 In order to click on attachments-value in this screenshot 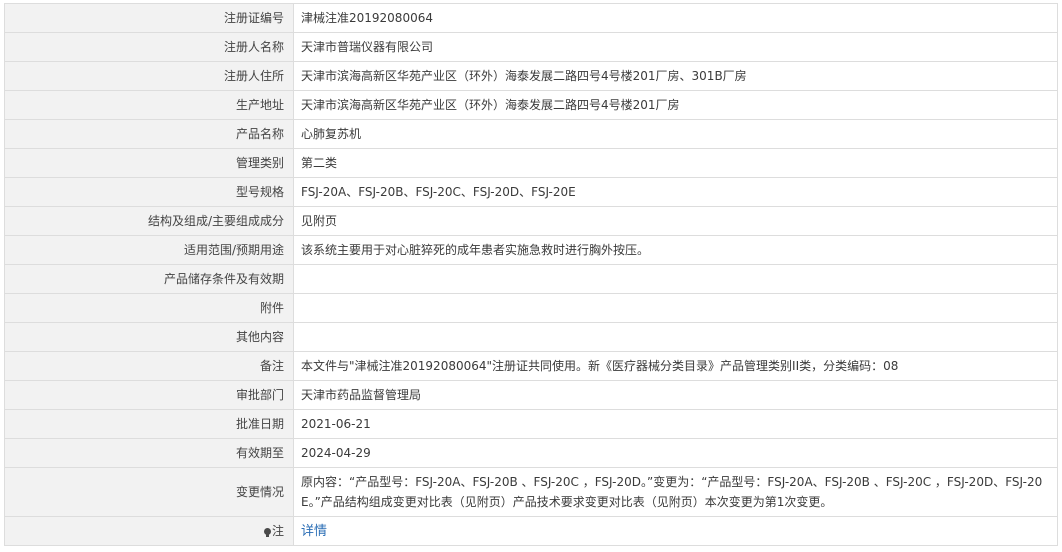, I will do `click(675, 308)`.